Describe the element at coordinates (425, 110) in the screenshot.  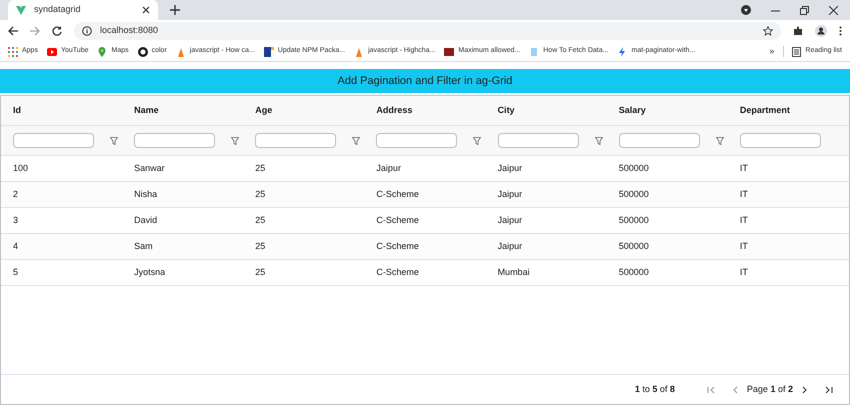
I see `column-header: Address` at that location.